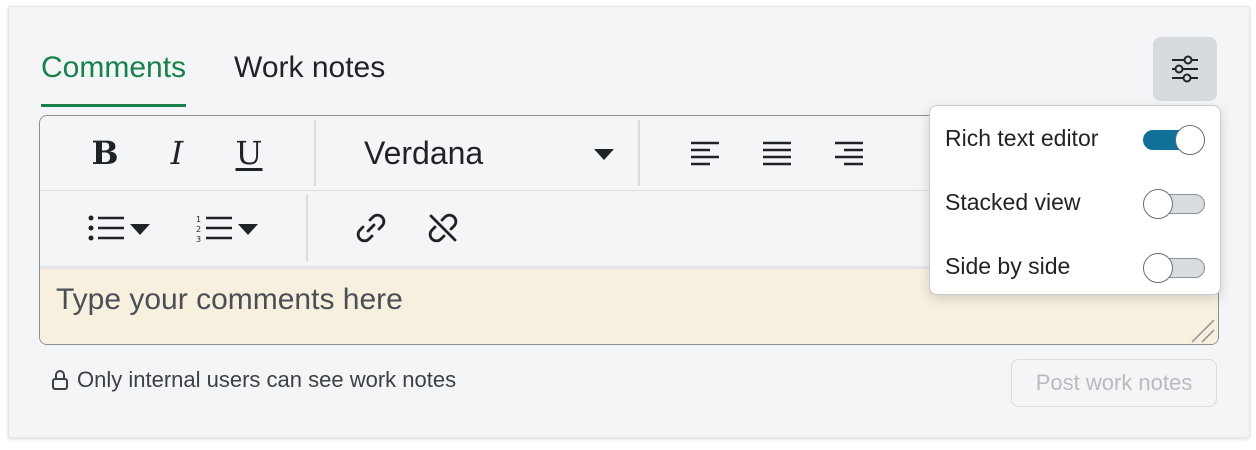 Image resolution: width=1256 pixels, height=450 pixels. I want to click on font-family-value: Verdana, so click(424, 152).